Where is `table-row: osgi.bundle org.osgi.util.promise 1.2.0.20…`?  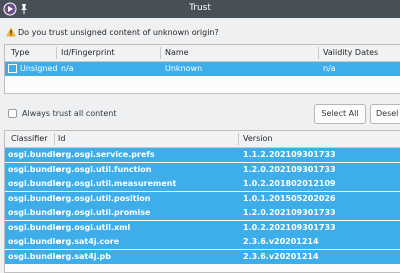
table-row: osgi.bundle org.osgi.util.promise 1.2.0.20… is located at coordinates (202, 213).